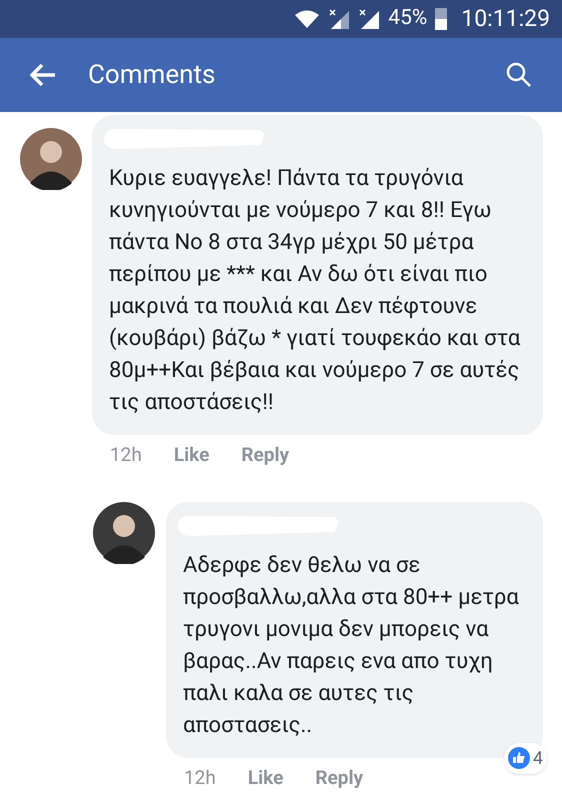 This screenshot has width=562, height=800. What do you see at coordinates (307, 19) in the screenshot?
I see `wifi-icon` at bounding box center [307, 19].